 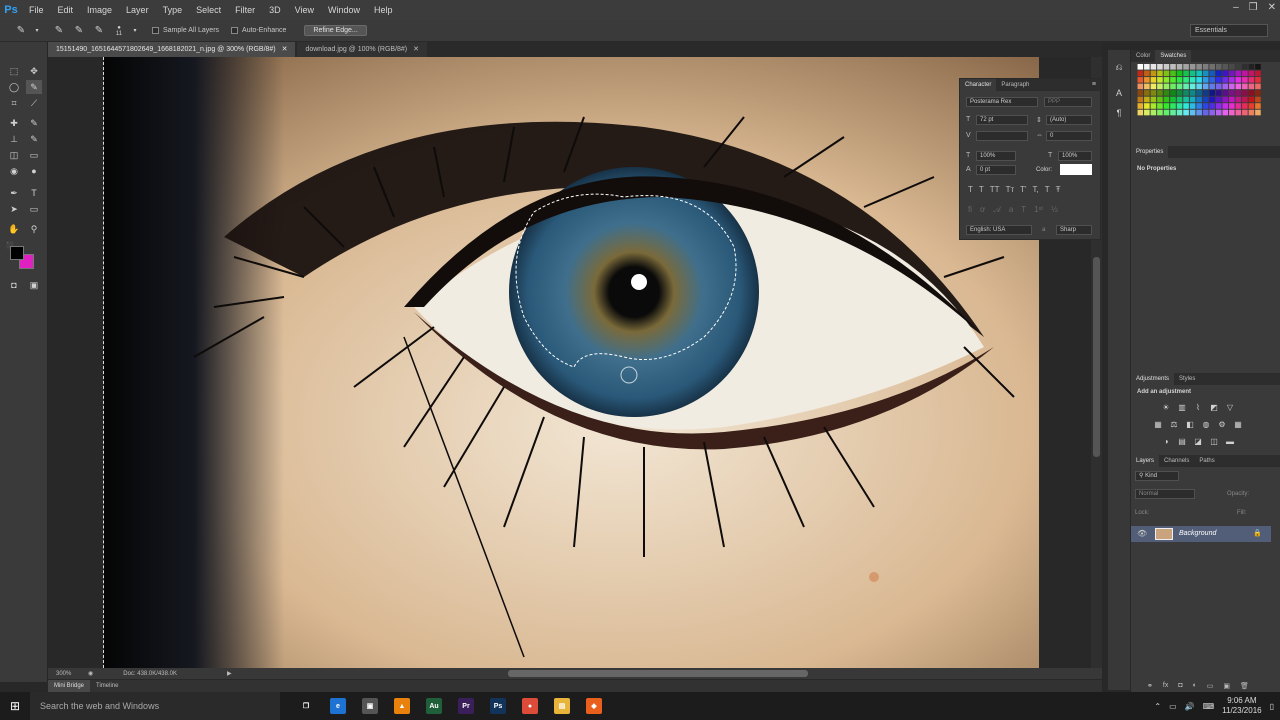 I want to click on threshold-icon: ◪, so click(x=1198, y=441).